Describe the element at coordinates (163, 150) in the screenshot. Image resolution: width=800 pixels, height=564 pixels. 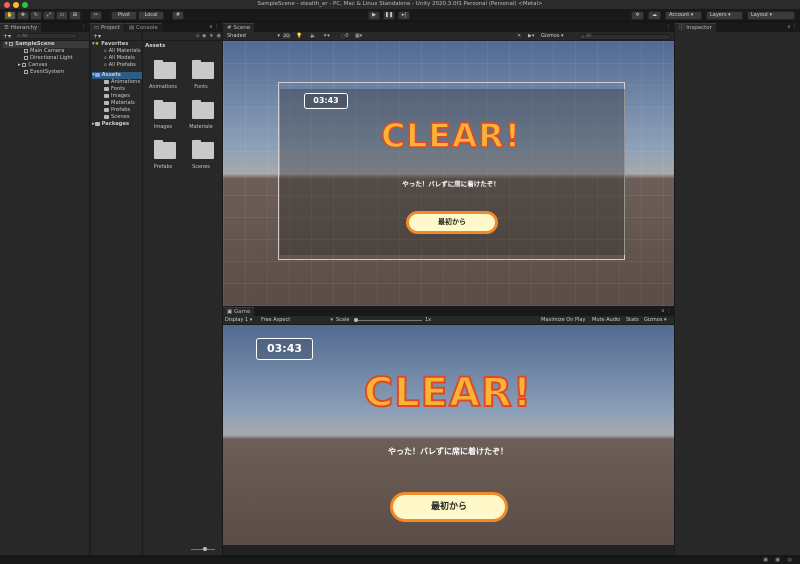
I see `asset-folder: Prefabs` at that location.